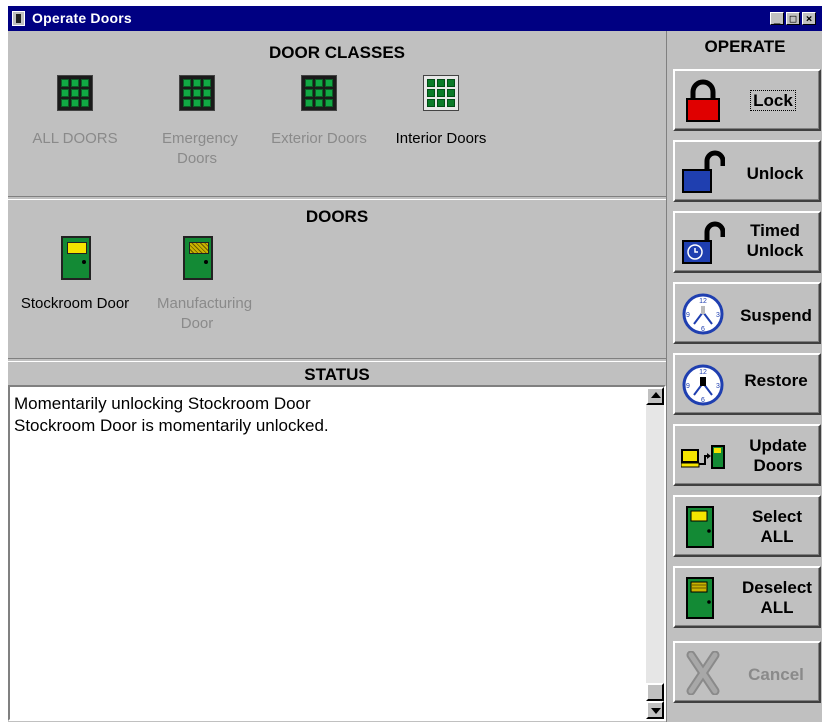 This screenshot has width=822, height=722. What do you see at coordinates (775, 173) in the screenshot?
I see `unlock-label: Unlock` at bounding box center [775, 173].